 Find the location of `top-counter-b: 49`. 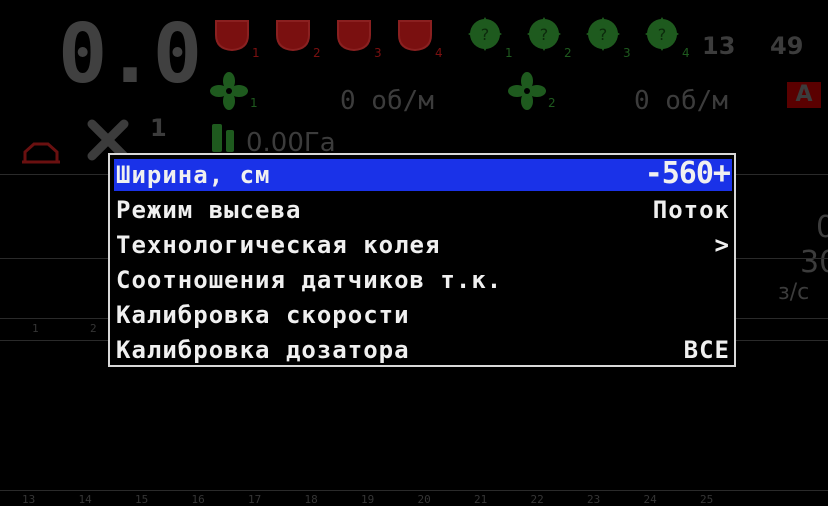

top-counter-b: 49 is located at coordinates (787, 46).